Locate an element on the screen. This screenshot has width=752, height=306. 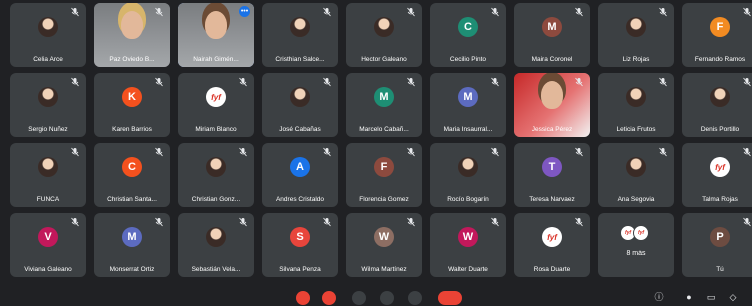
participant-tile: C Cecilio Pinto is located at coordinates (468, 35).